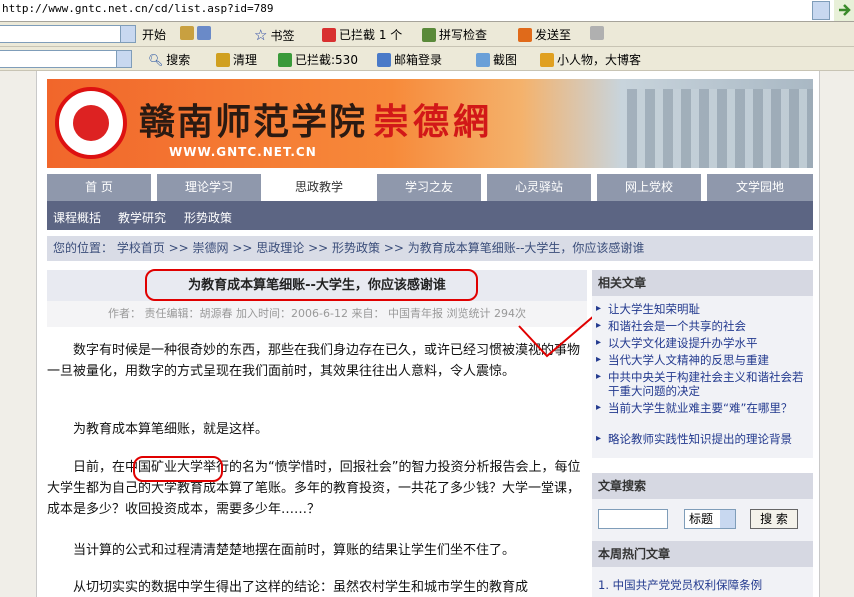 This screenshot has width=854, height=597. What do you see at coordinates (245, 60) in the screenshot?
I see `clean-label: 清理` at bounding box center [245, 60].